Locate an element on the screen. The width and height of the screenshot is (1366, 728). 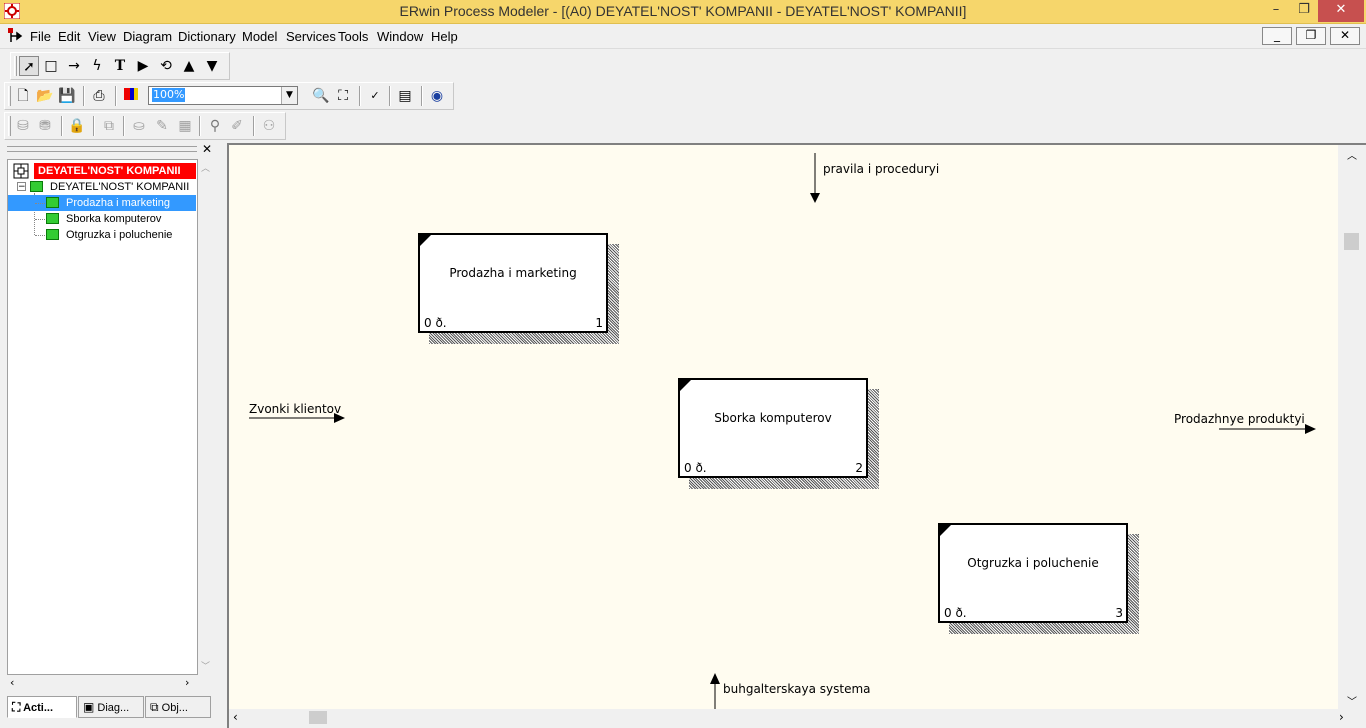
mechanism-arrow-label: buhgalterskaya systema is located at coordinates (797, 689).